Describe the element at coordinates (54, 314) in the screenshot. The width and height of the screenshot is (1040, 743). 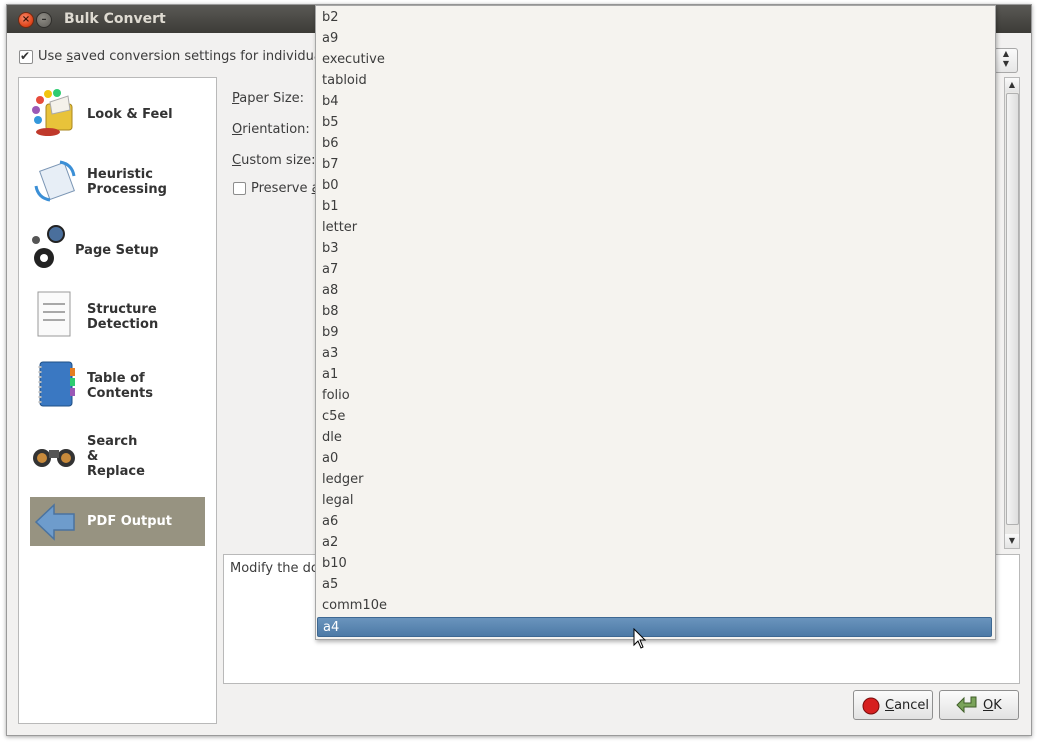
I see `document-icon` at that location.